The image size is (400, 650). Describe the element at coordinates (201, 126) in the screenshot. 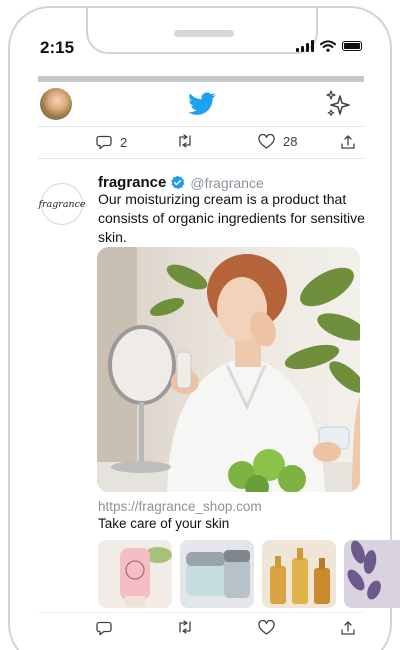

I see `header-divider` at that location.